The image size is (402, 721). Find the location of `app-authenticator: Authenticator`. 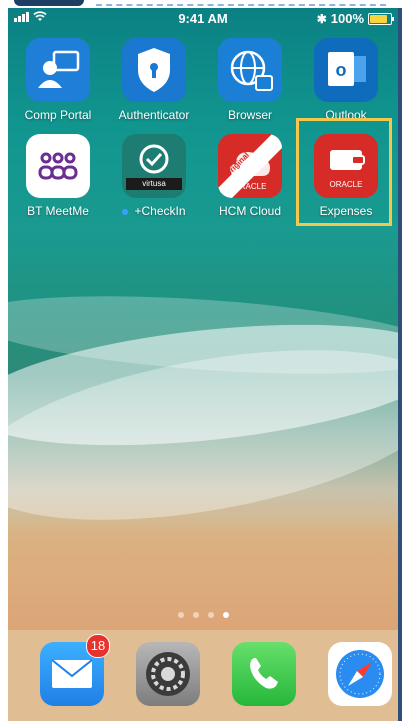

app-authenticator: Authenticator is located at coordinates (154, 80).